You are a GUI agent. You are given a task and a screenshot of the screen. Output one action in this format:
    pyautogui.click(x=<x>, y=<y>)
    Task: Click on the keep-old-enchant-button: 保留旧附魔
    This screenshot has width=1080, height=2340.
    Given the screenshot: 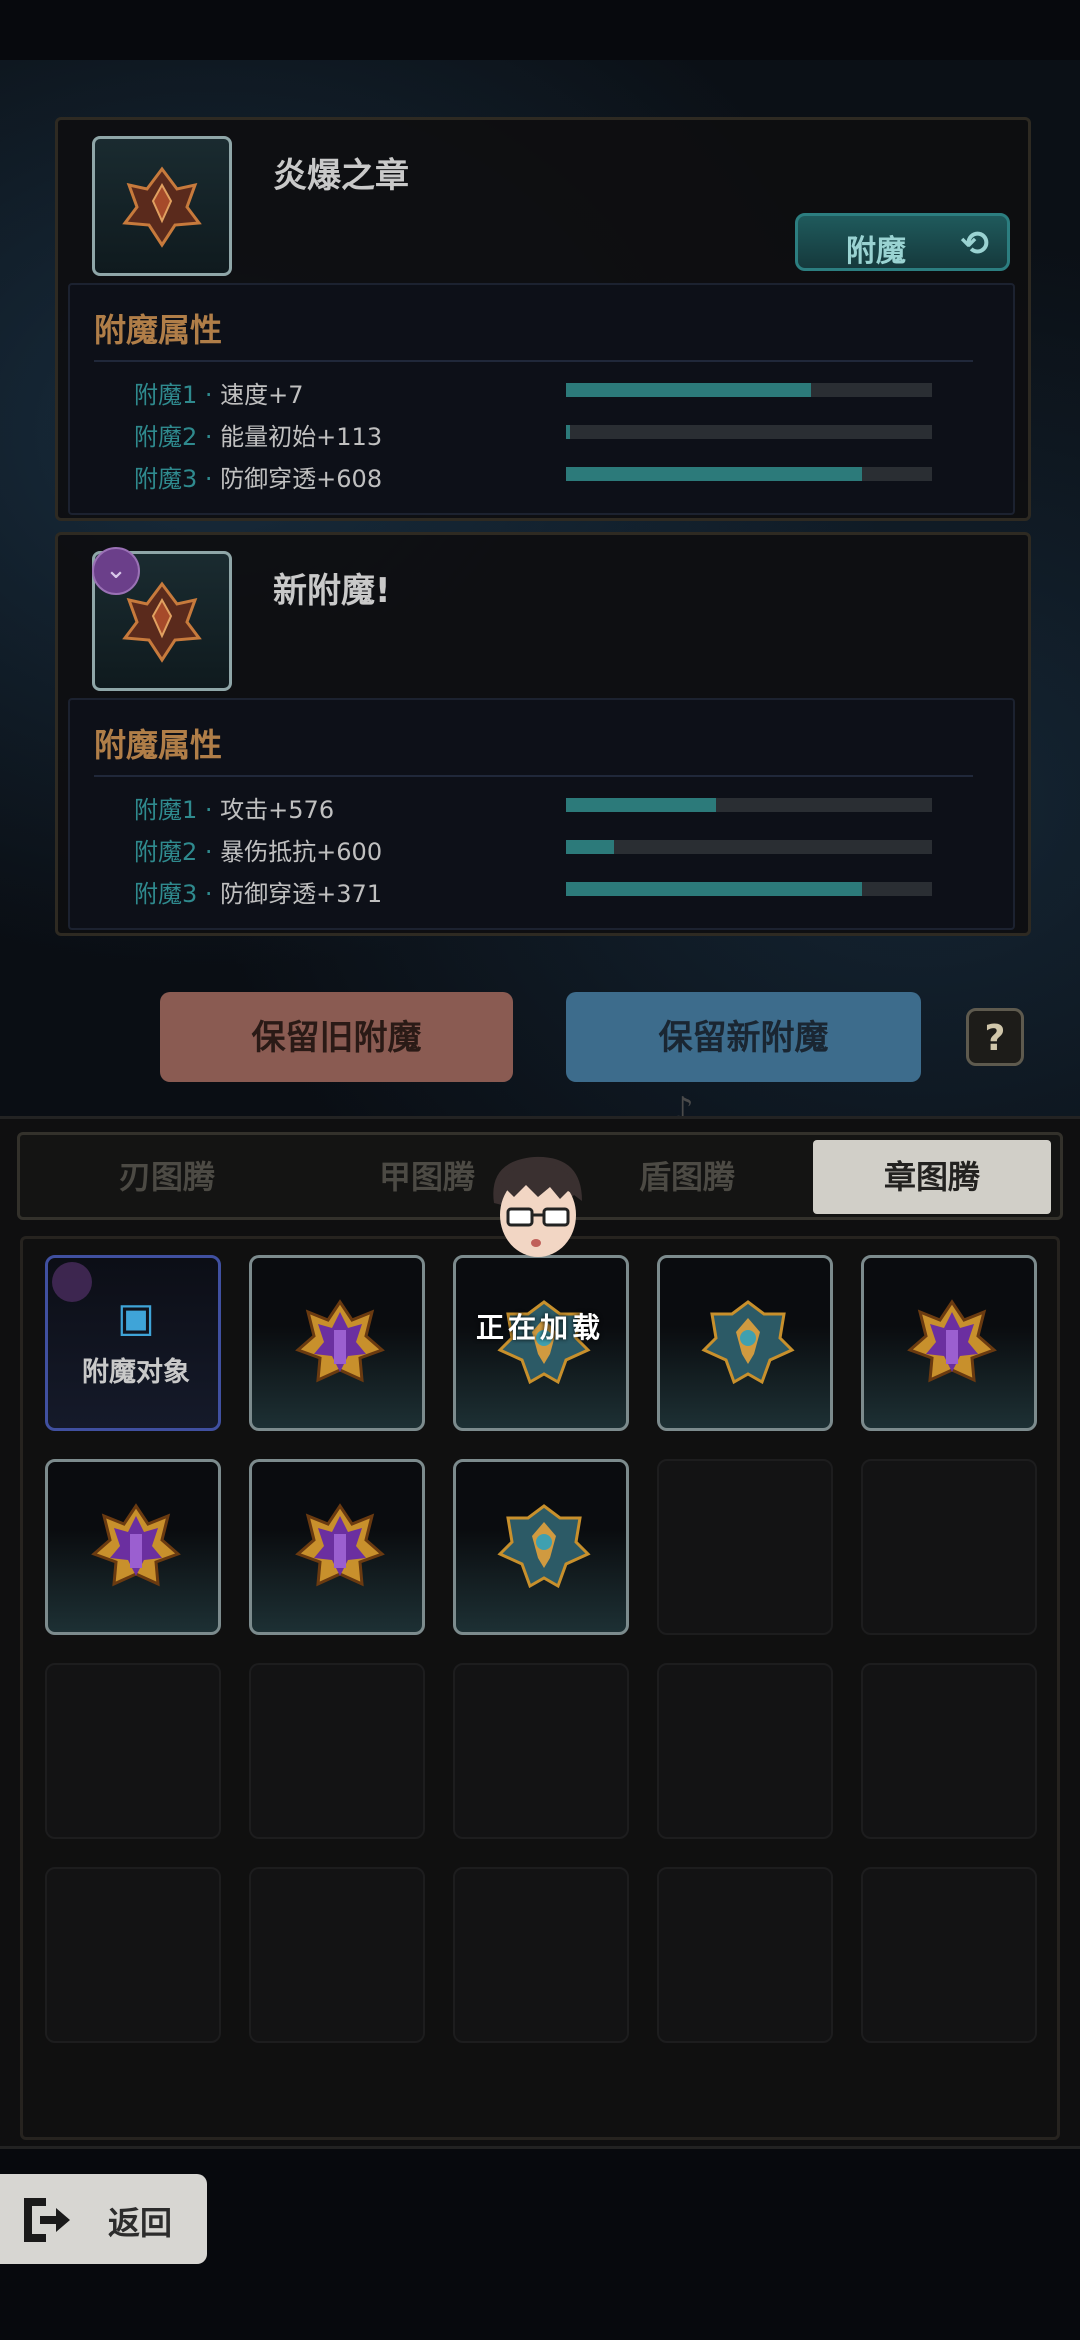 What is the action you would take?
    pyautogui.click(x=336, y=1037)
    